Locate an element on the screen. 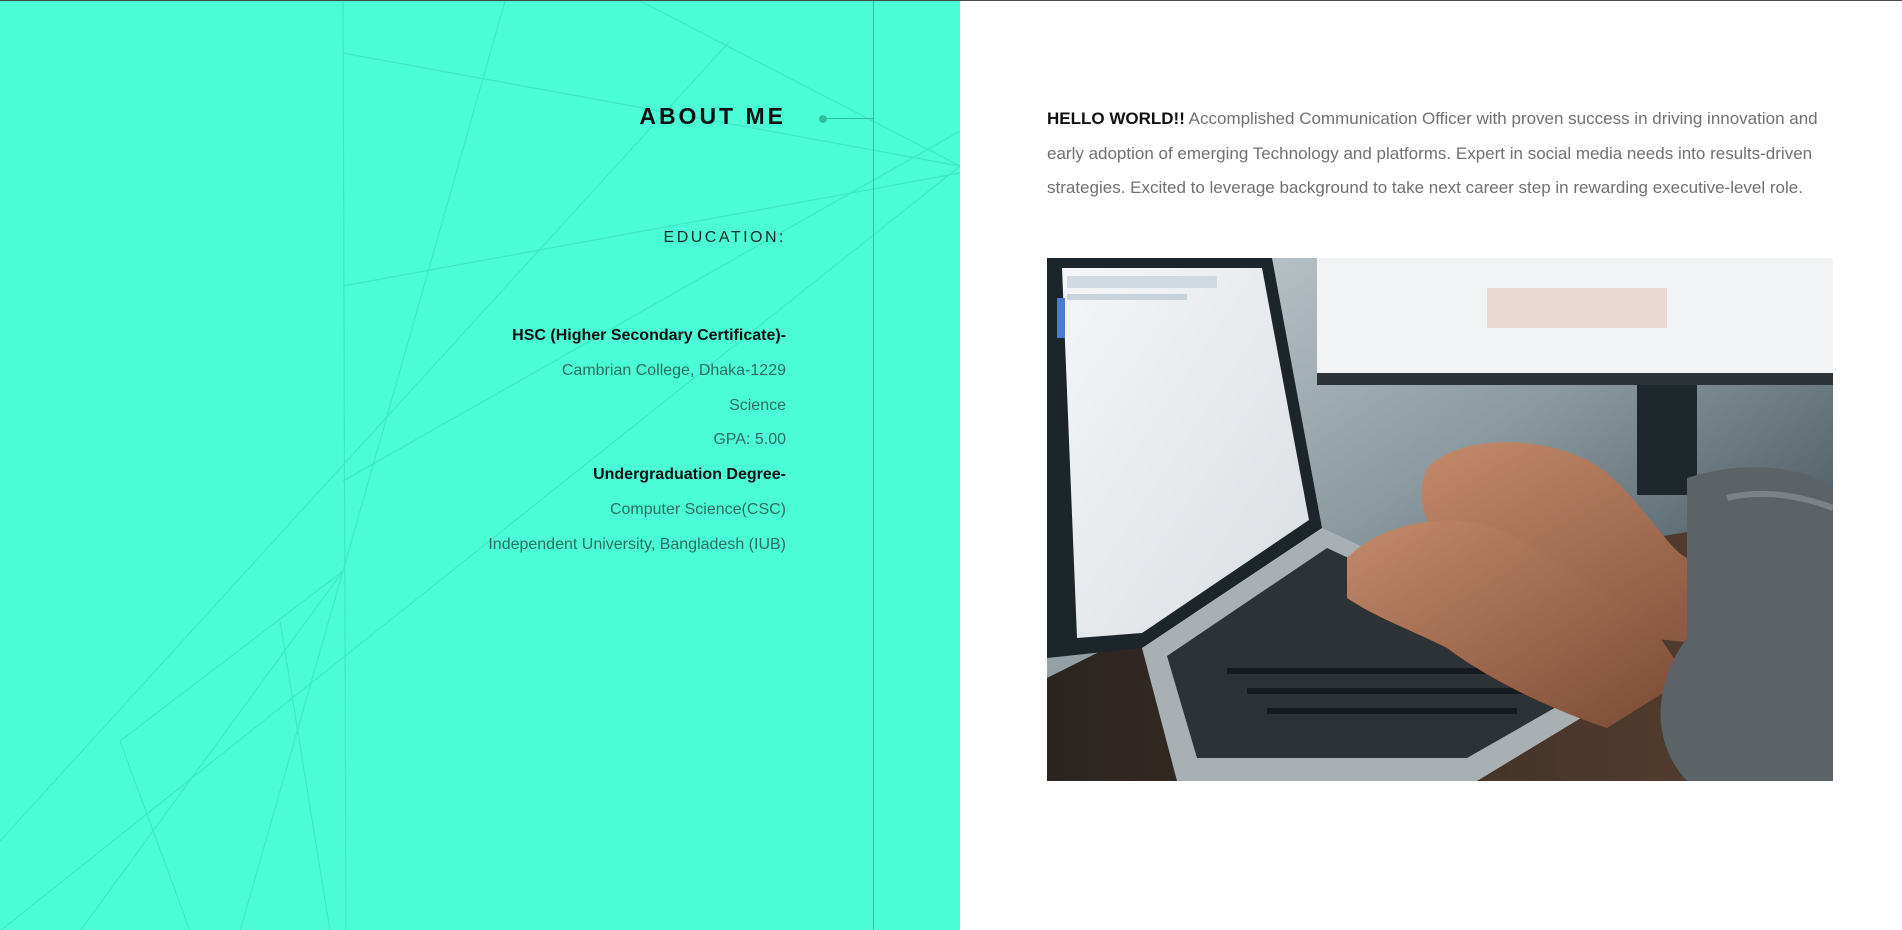  timeline-connector is located at coordinates (848, 118).